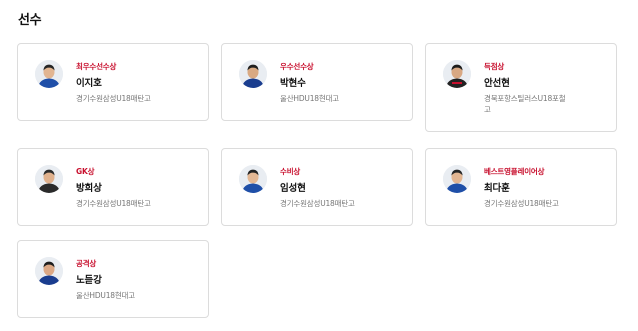 The image size is (638, 331). I want to click on player-name: 박현수, so click(293, 83).